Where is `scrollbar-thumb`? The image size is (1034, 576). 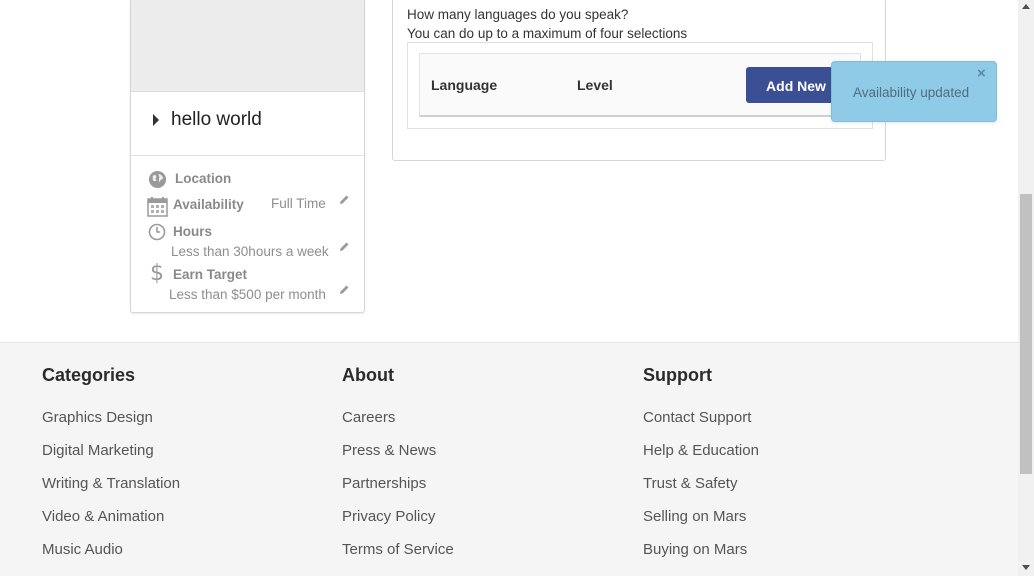 scrollbar-thumb is located at coordinates (1026, 334).